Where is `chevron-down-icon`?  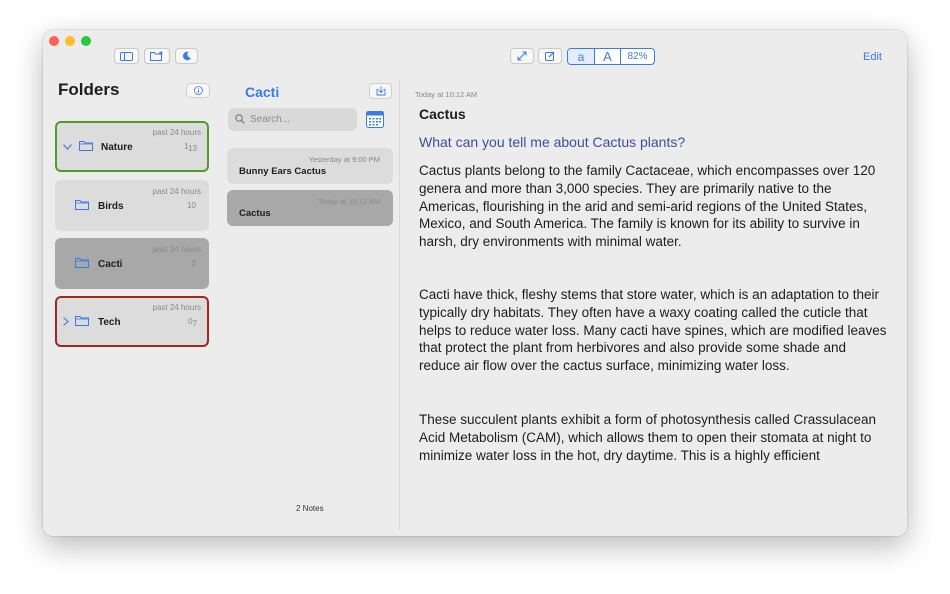 chevron-down-icon is located at coordinates (67, 147).